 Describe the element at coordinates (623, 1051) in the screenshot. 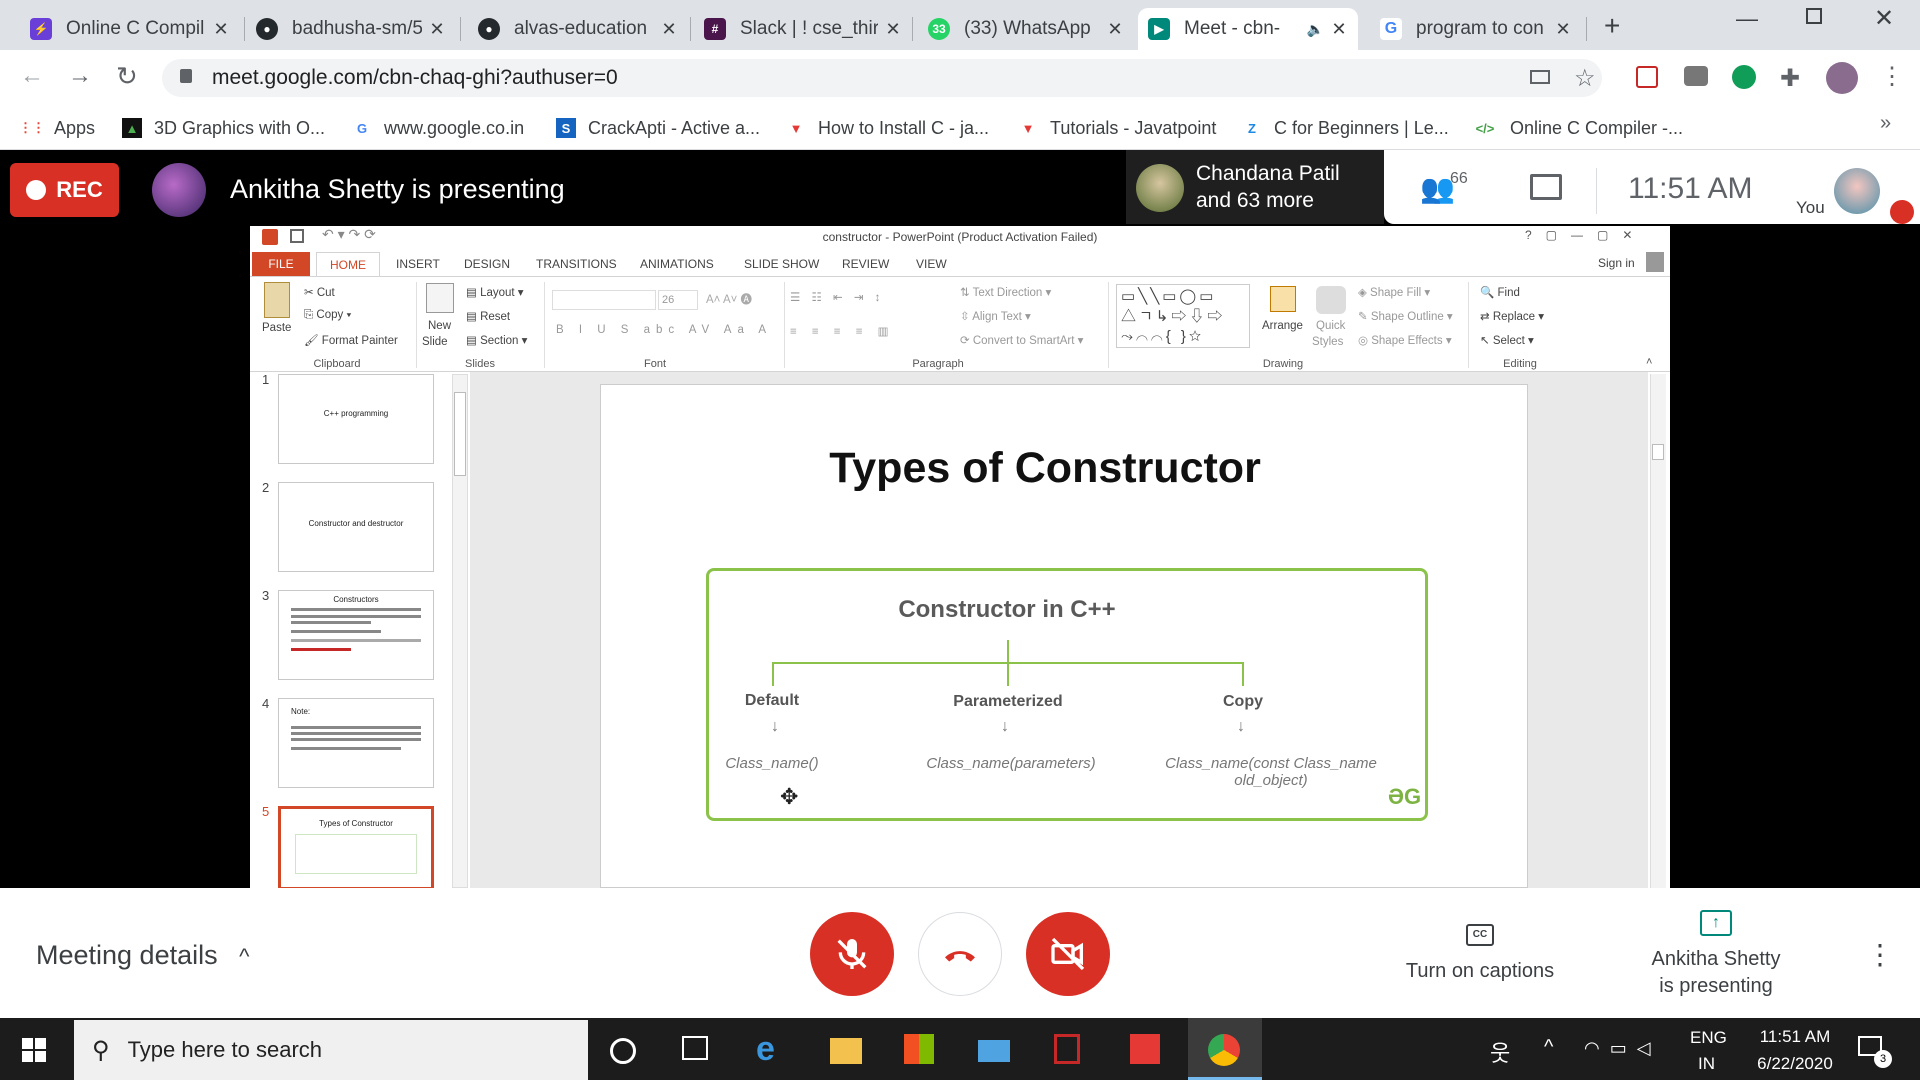

I see `cortana-icon` at that location.